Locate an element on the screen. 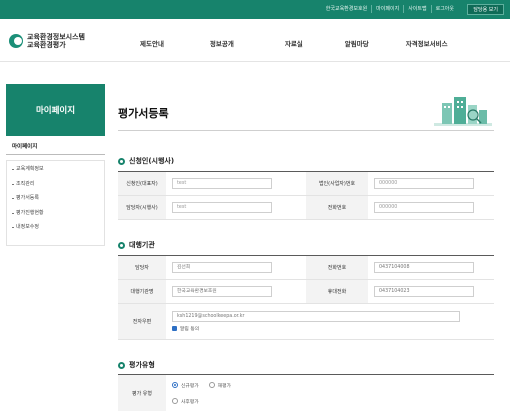 The width and height of the screenshot is (510, 411). eval-type-section-label: 평가유형 is located at coordinates (142, 365).